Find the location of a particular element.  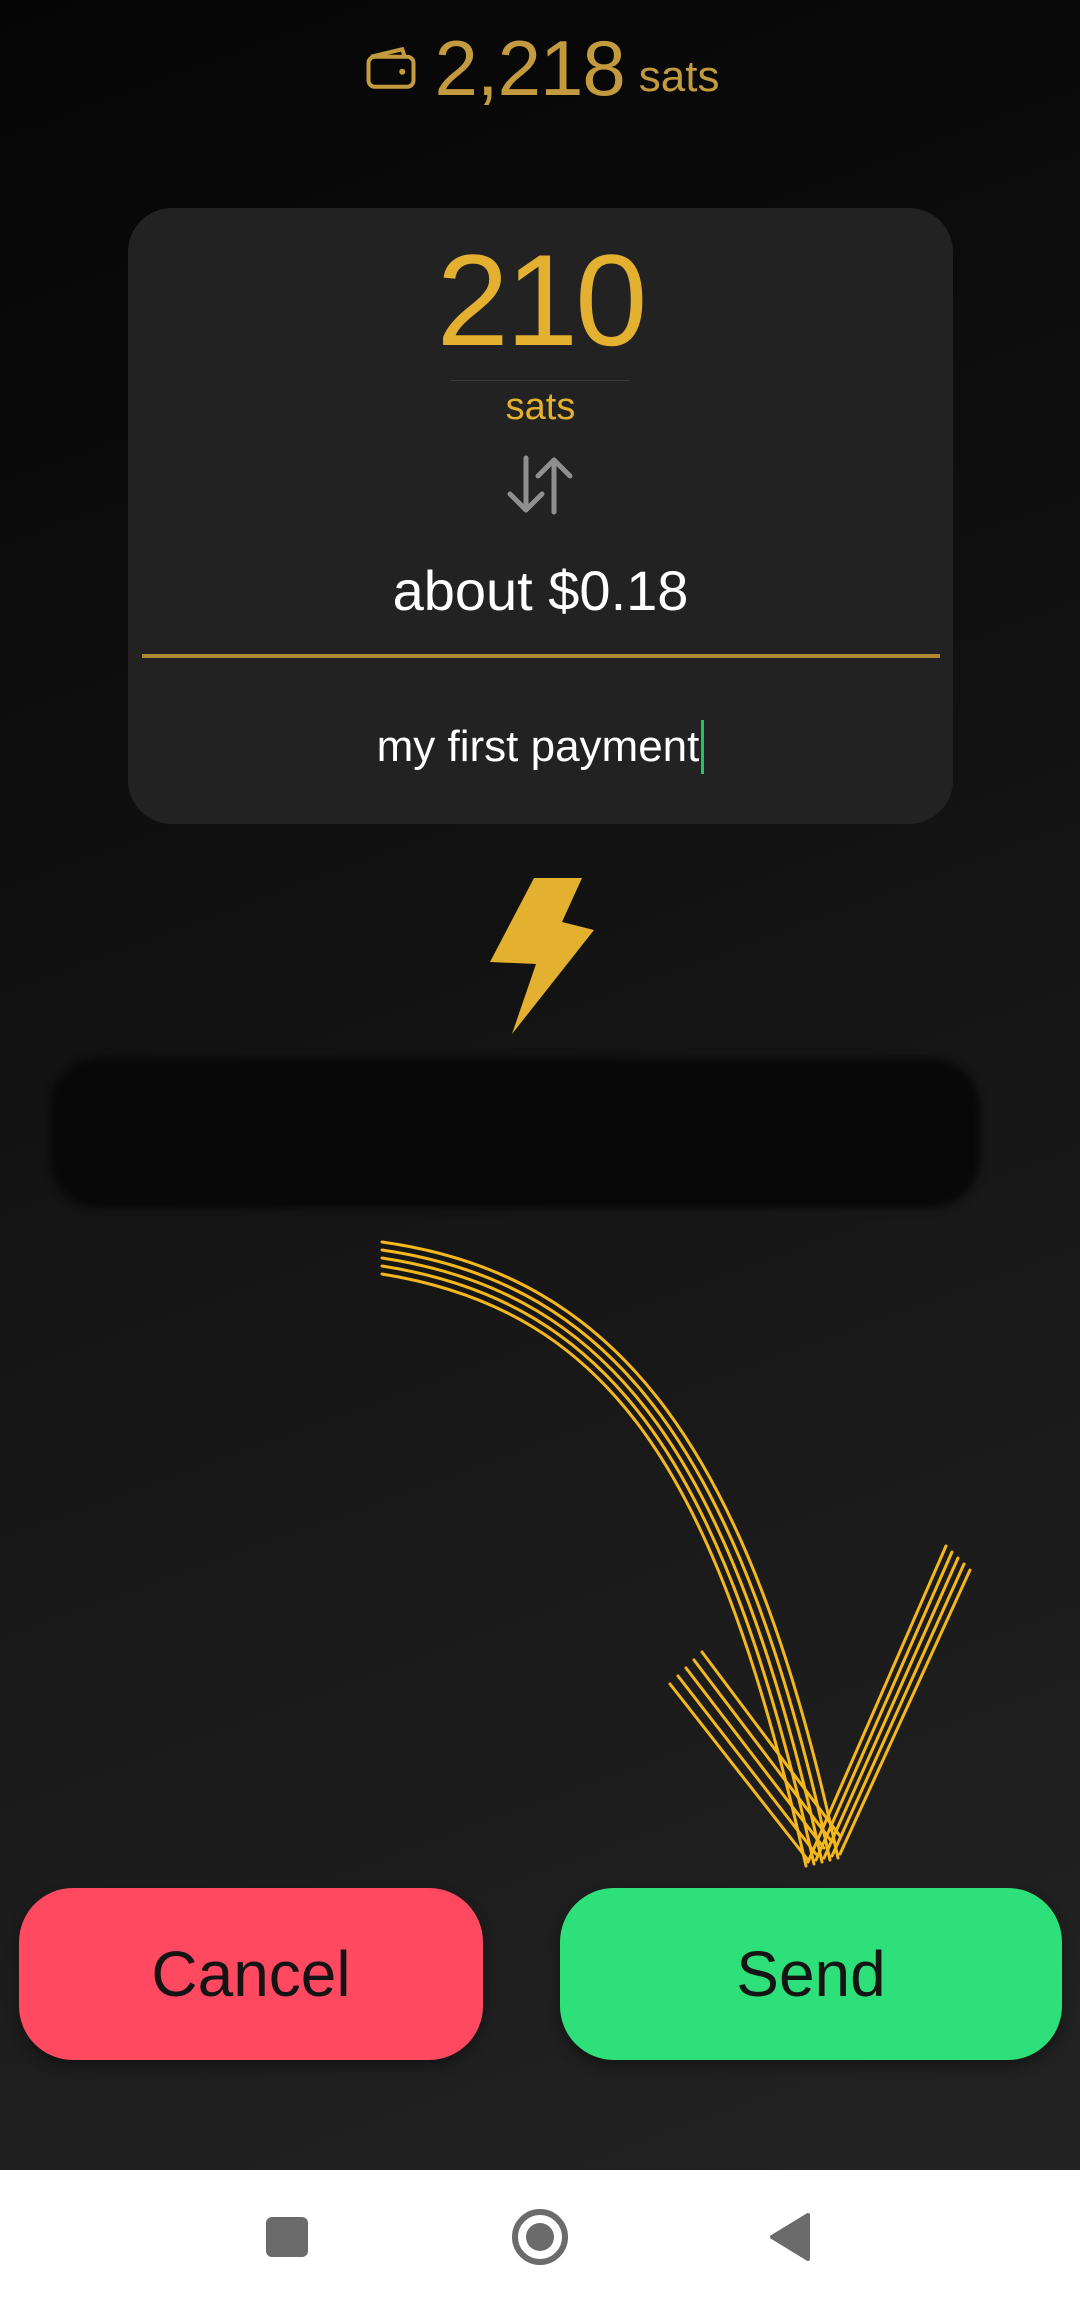

text-caret is located at coordinates (703, 747).